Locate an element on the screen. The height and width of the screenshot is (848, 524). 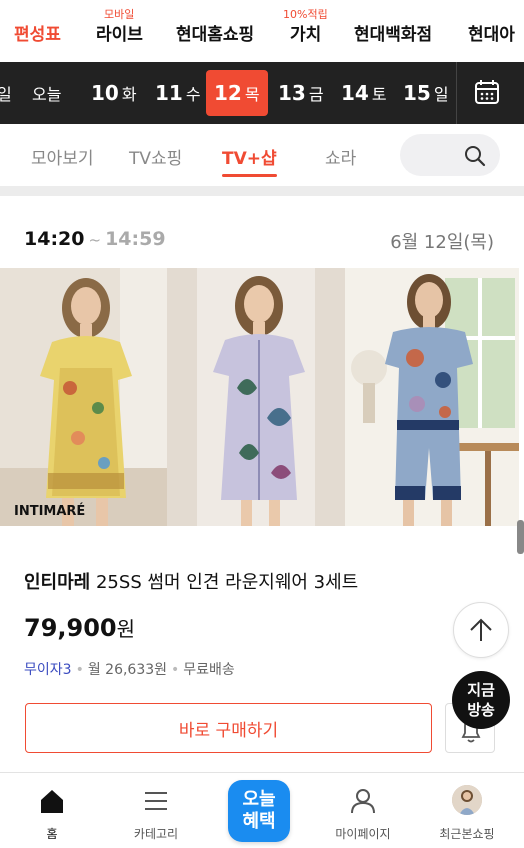
arrow-up-icon is located at coordinates (481, 629).